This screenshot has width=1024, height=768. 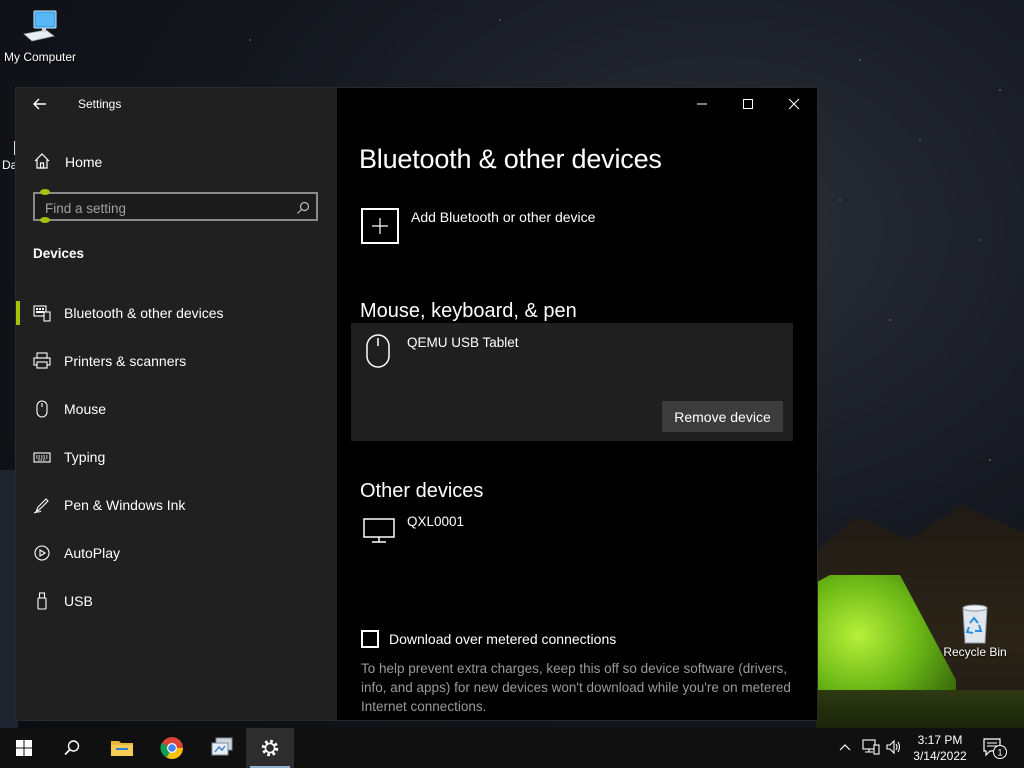 I want to click on notification-count: 1, so click(x=999, y=753).